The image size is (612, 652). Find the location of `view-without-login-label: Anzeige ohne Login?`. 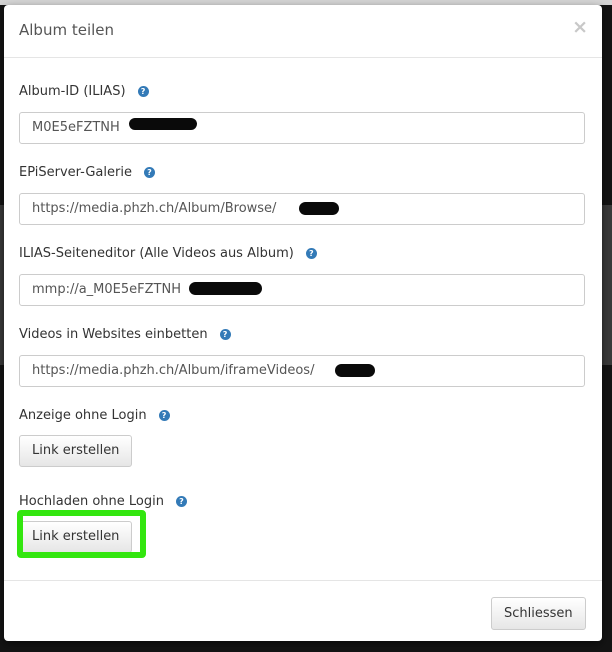

view-without-login-label: Anzeige ohne Login? is located at coordinates (94, 415).